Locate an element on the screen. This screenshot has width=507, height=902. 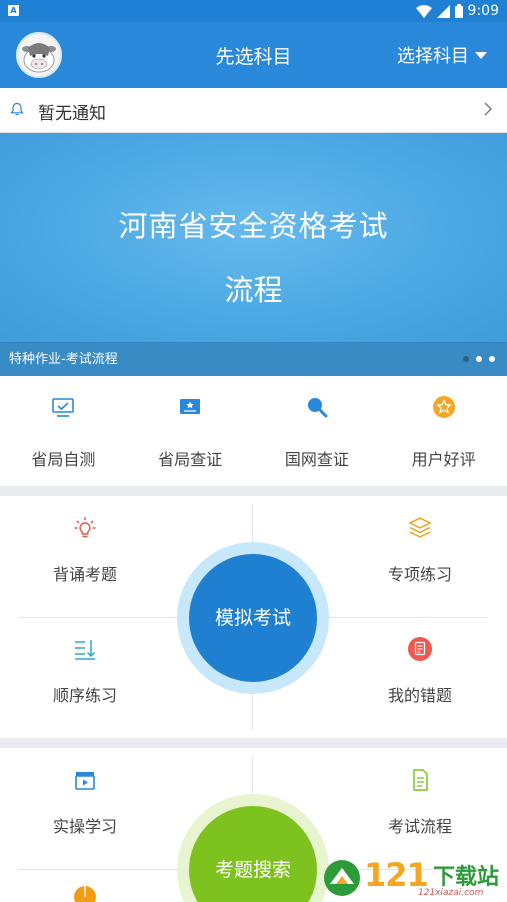
search-icon is located at coordinates (317, 408).